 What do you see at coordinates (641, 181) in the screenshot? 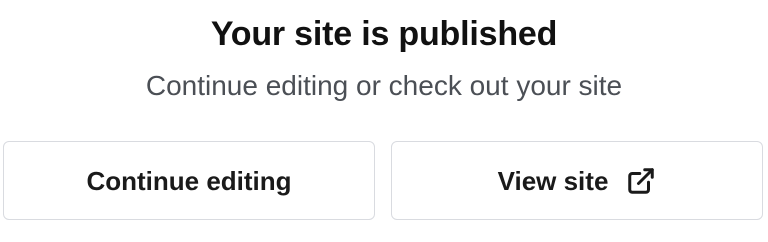
I see `external-link-icon` at bounding box center [641, 181].